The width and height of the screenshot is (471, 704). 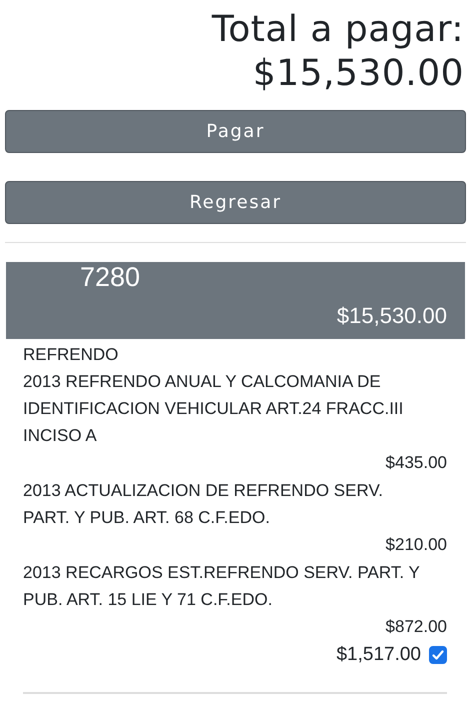 I want to click on subtotal-amount: $1,517.00, so click(x=378, y=655).